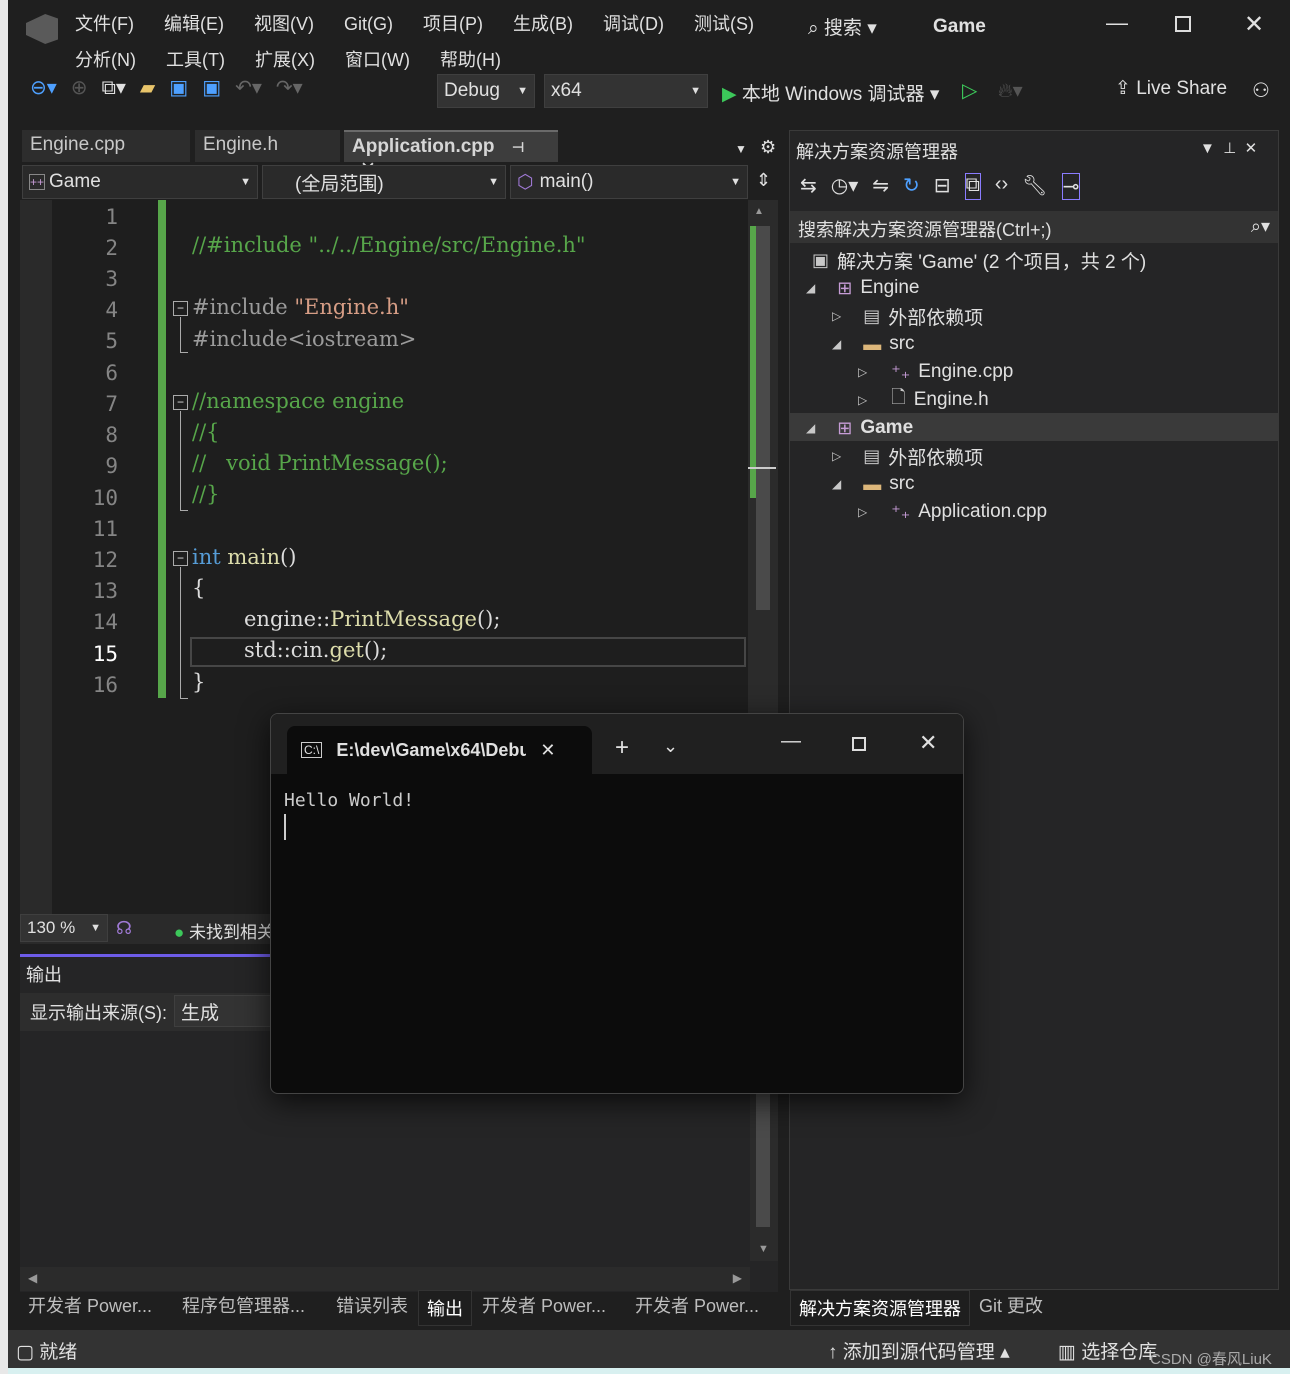  What do you see at coordinates (1261, 90) in the screenshot?
I see `feedback-icon: ⚇` at bounding box center [1261, 90].